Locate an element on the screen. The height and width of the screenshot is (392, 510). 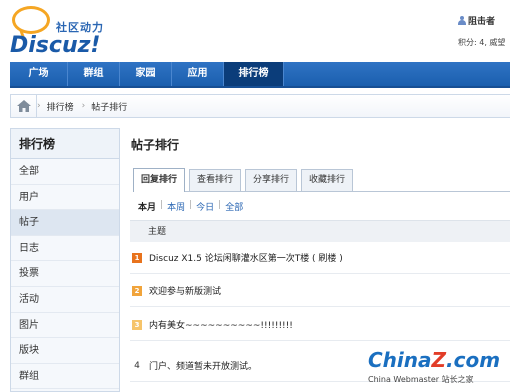
page-title: 帖子排行 is located at coordinates (155, 145).